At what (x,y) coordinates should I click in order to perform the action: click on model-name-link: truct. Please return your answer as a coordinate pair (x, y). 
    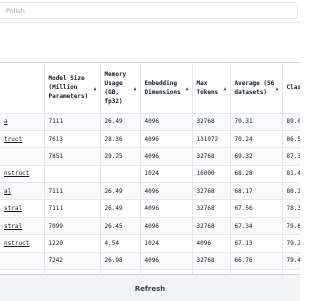
    Looking at the image, I should click on (22, 139).